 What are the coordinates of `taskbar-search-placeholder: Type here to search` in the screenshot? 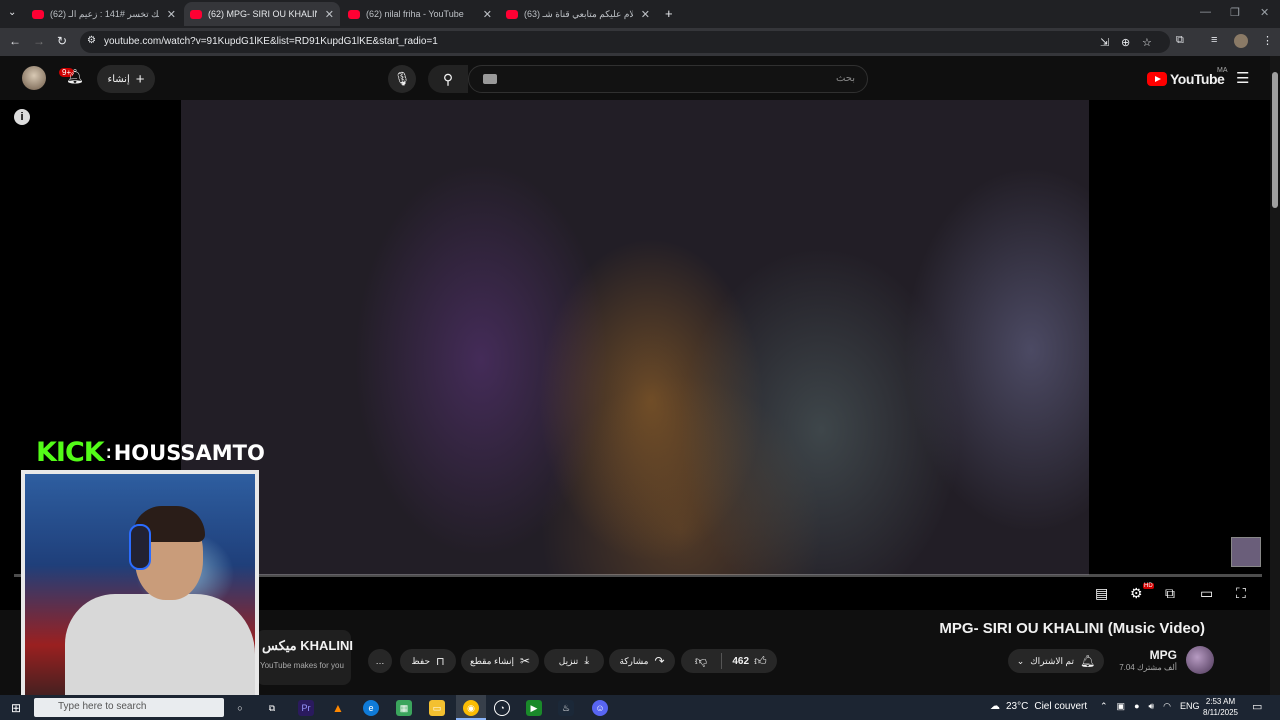 It's located at (102, 706).